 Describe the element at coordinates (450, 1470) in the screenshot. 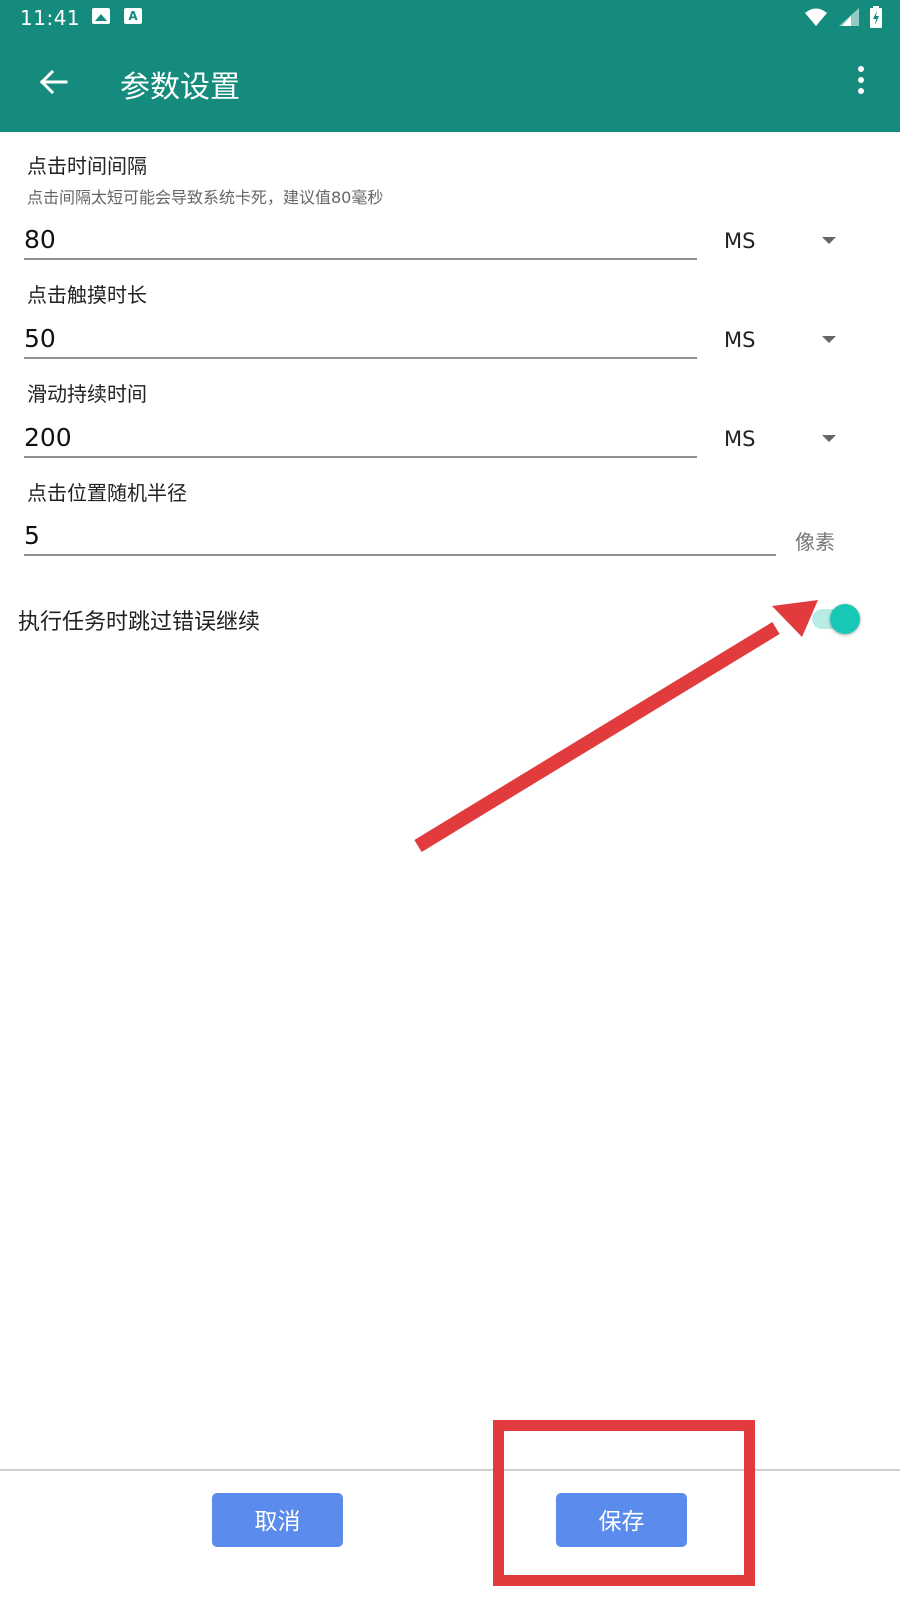

I see `bottom-divider` at that location.